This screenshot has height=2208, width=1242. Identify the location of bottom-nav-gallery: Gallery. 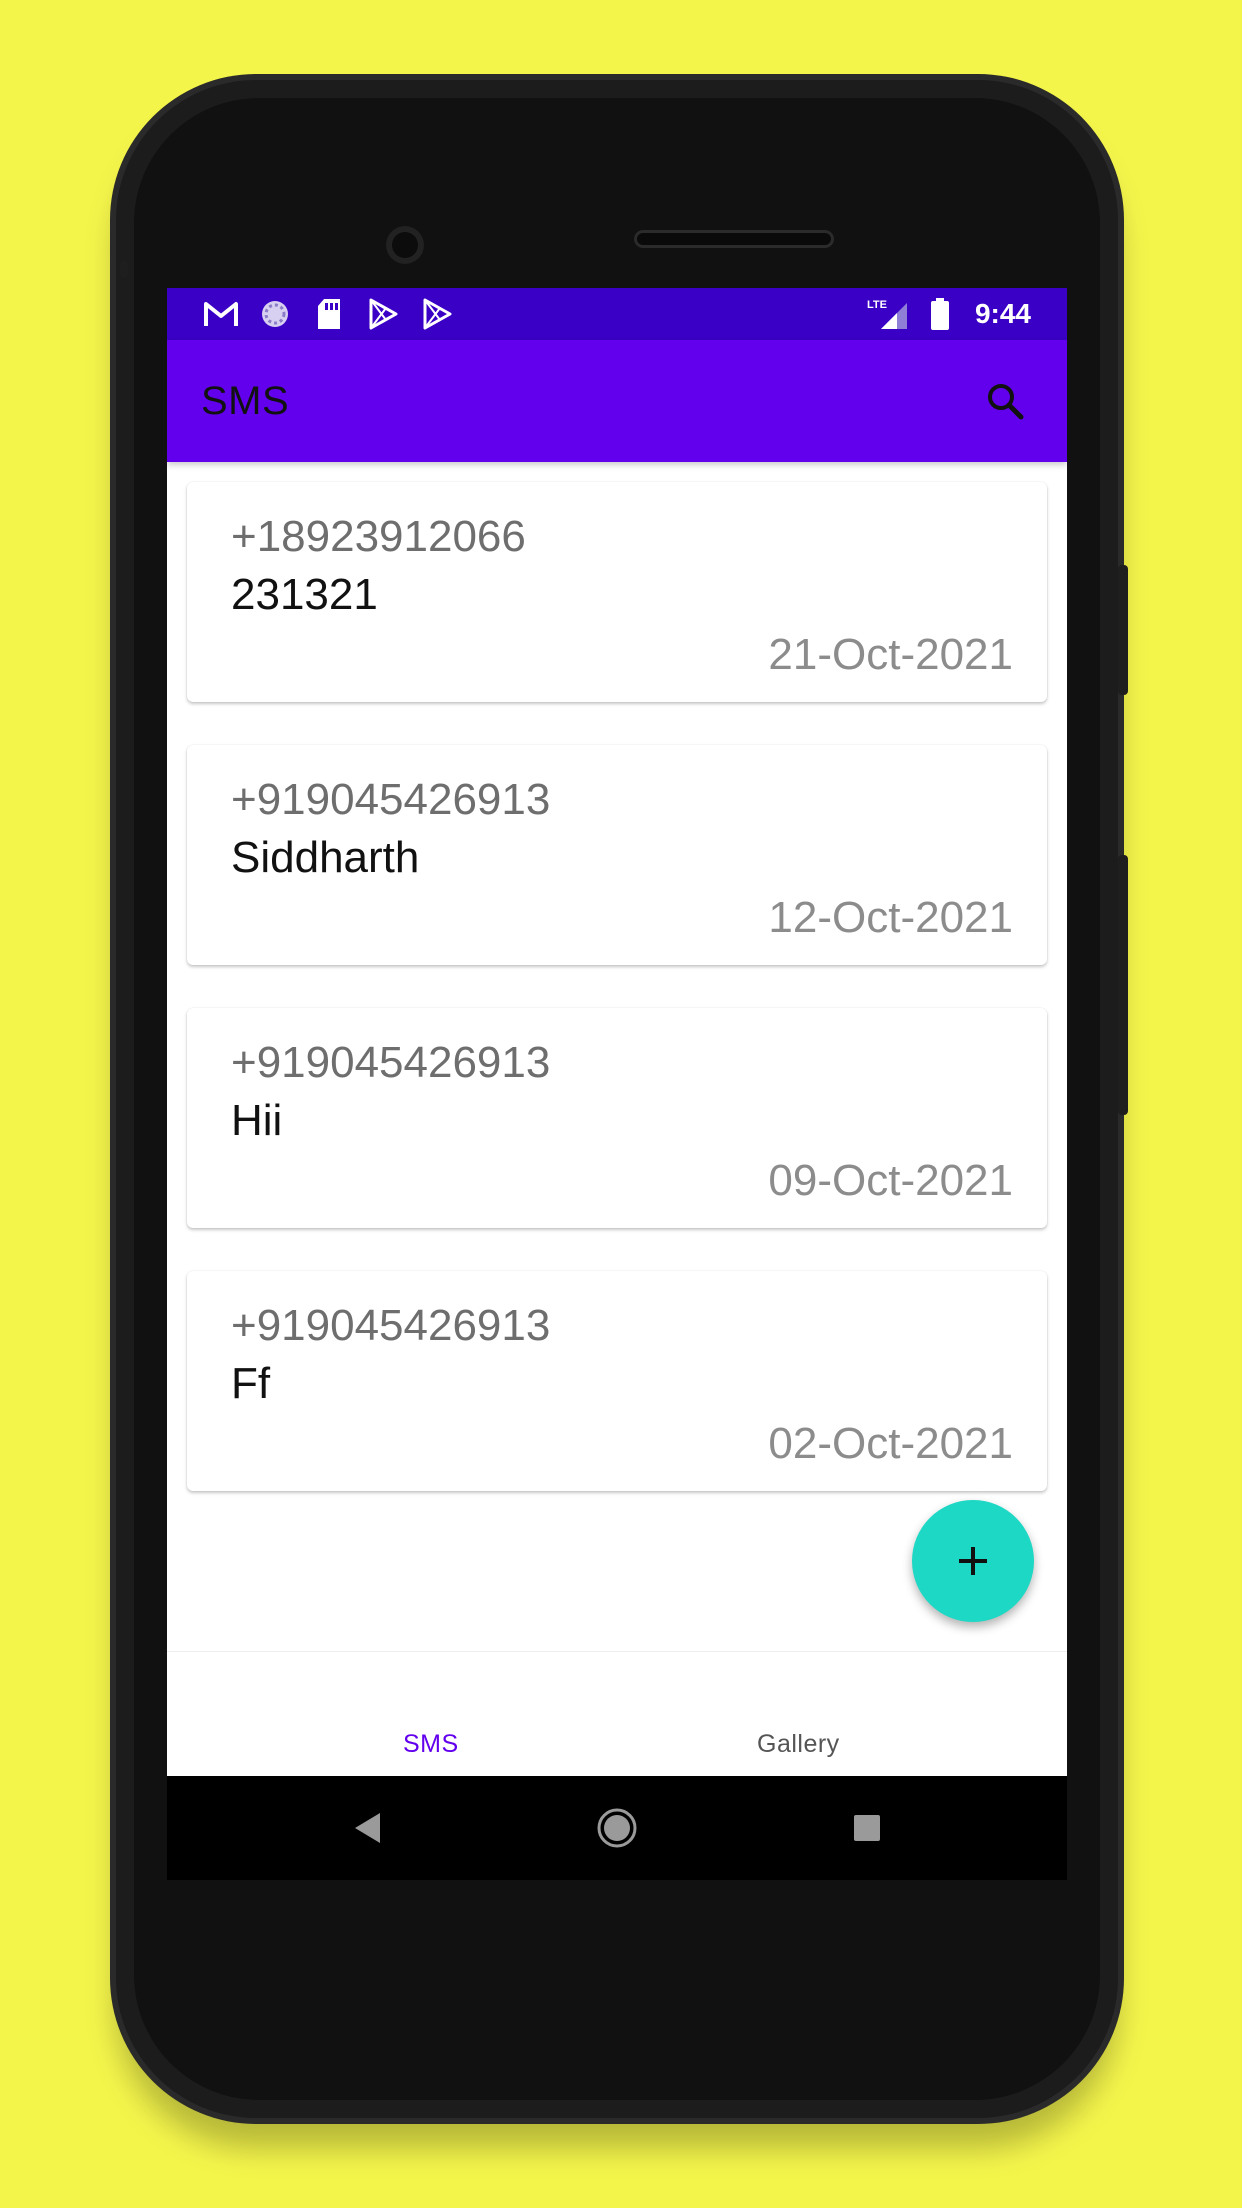
(798, 1744).